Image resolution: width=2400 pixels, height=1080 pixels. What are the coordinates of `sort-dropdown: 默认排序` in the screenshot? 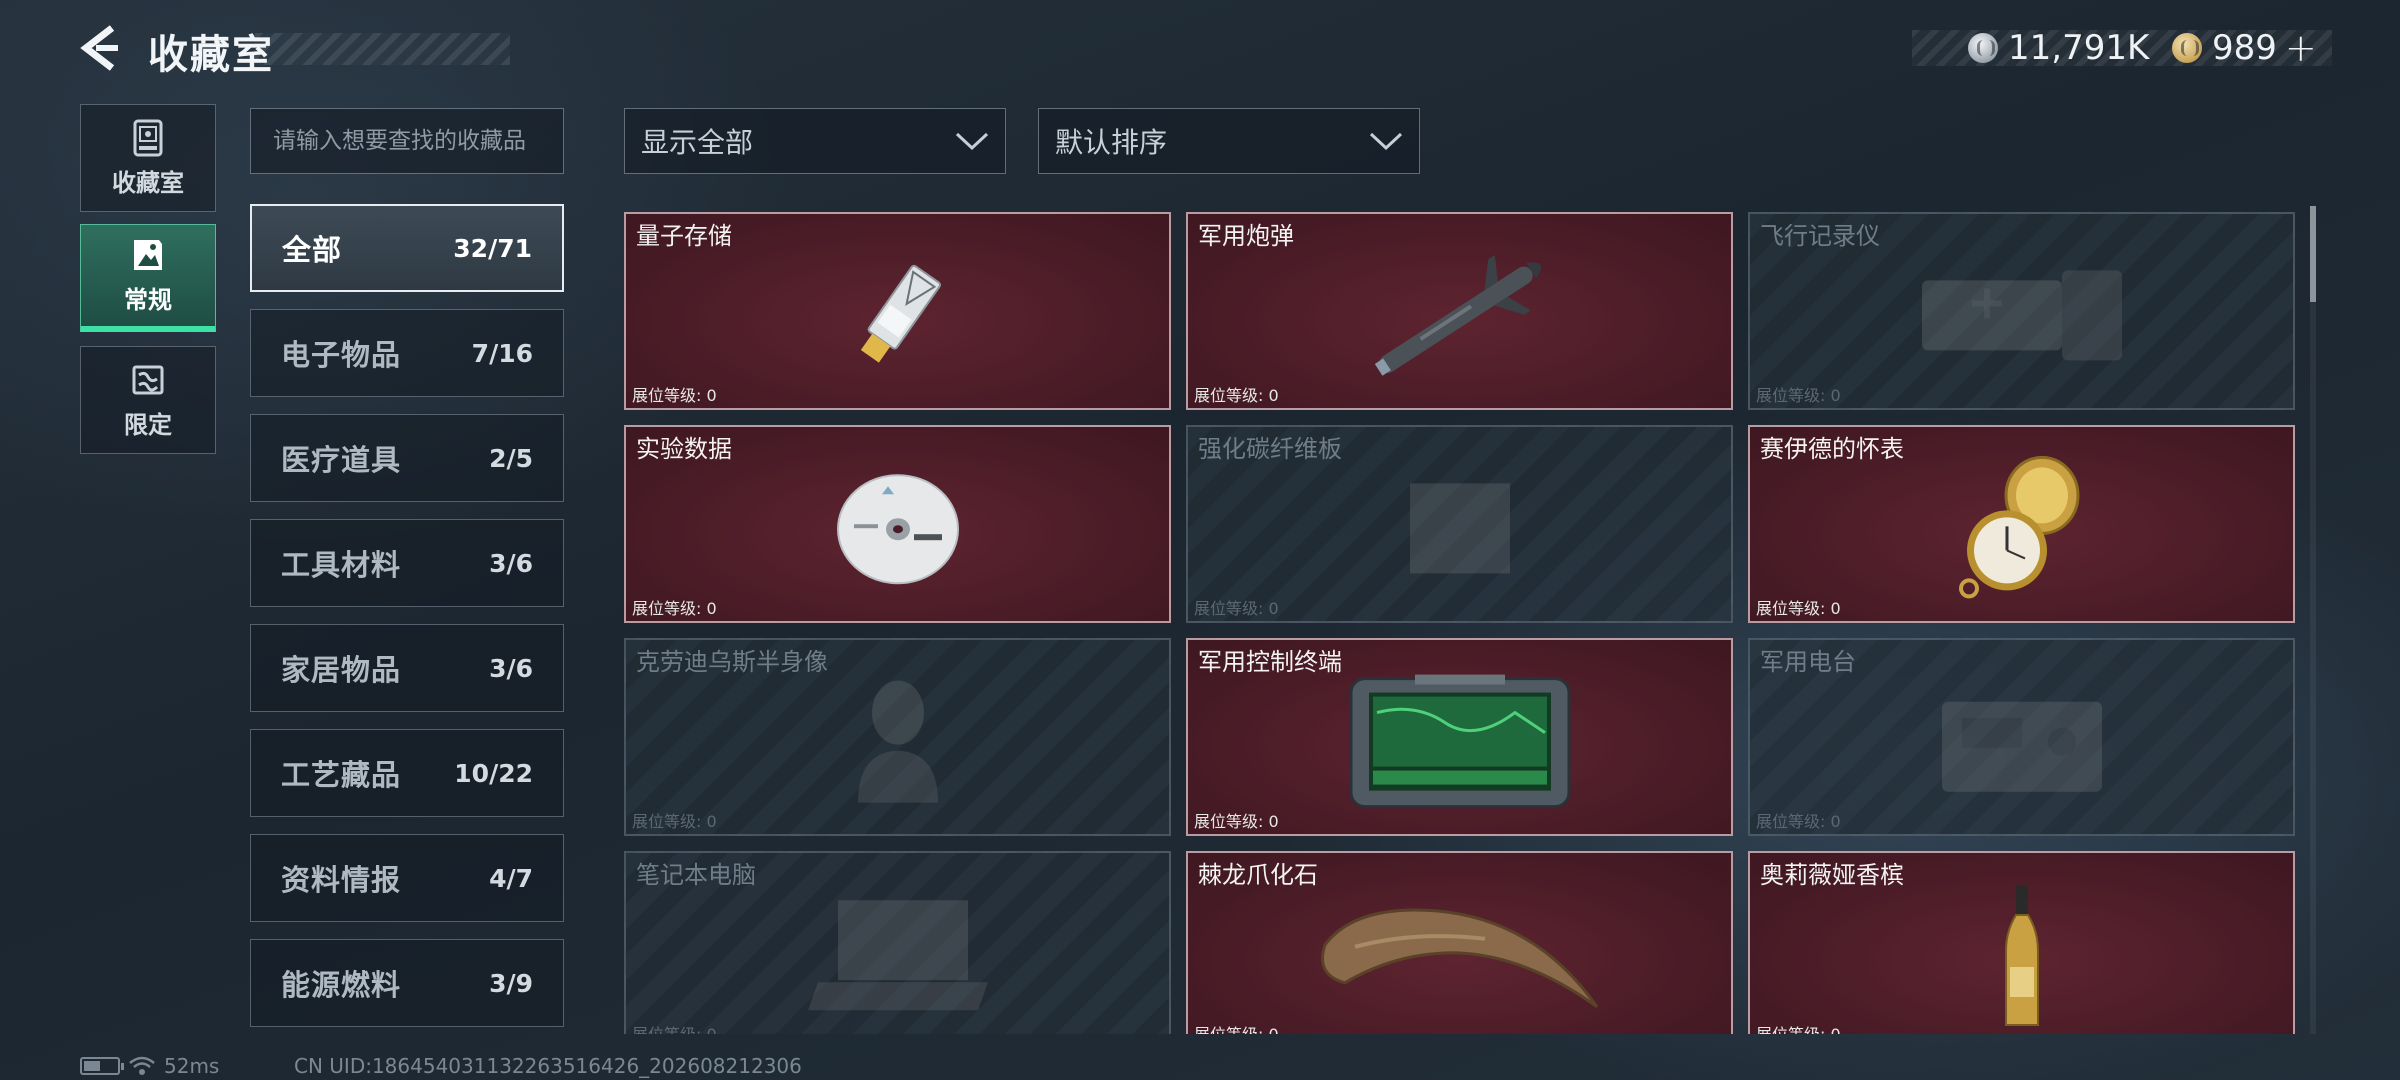 It's located at (1229, 141).